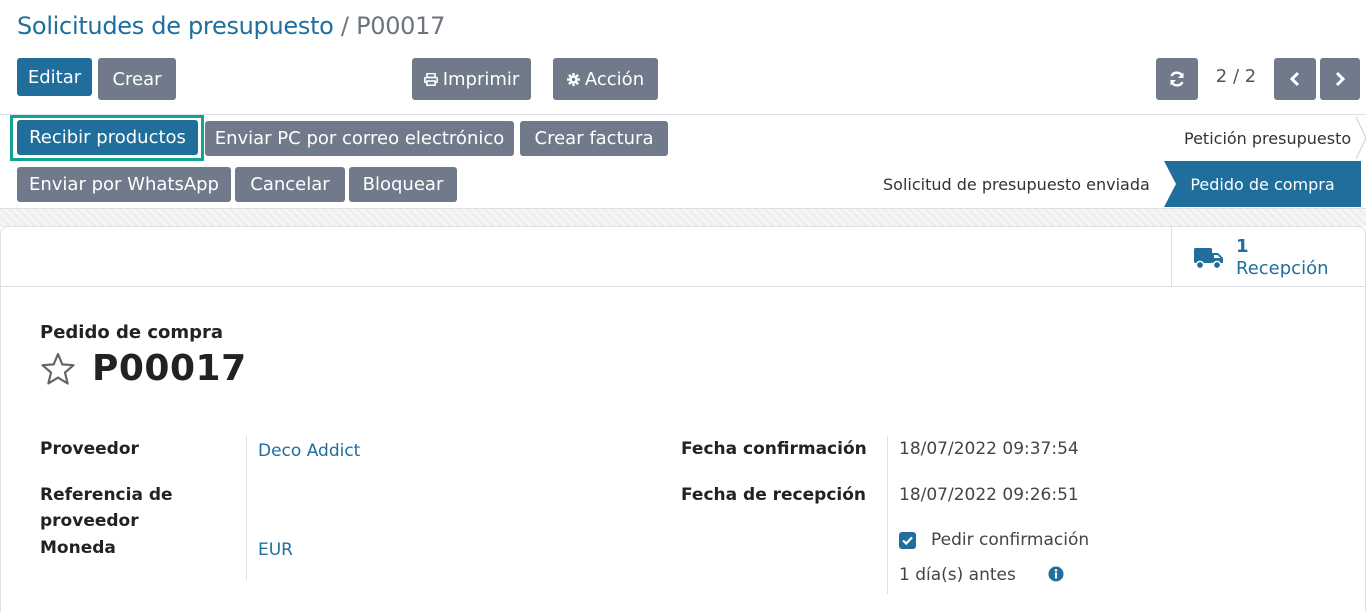 The width and height of the screenshot is (1366, 612). I want to click on print-button: Imprimir, so click(471, 79).